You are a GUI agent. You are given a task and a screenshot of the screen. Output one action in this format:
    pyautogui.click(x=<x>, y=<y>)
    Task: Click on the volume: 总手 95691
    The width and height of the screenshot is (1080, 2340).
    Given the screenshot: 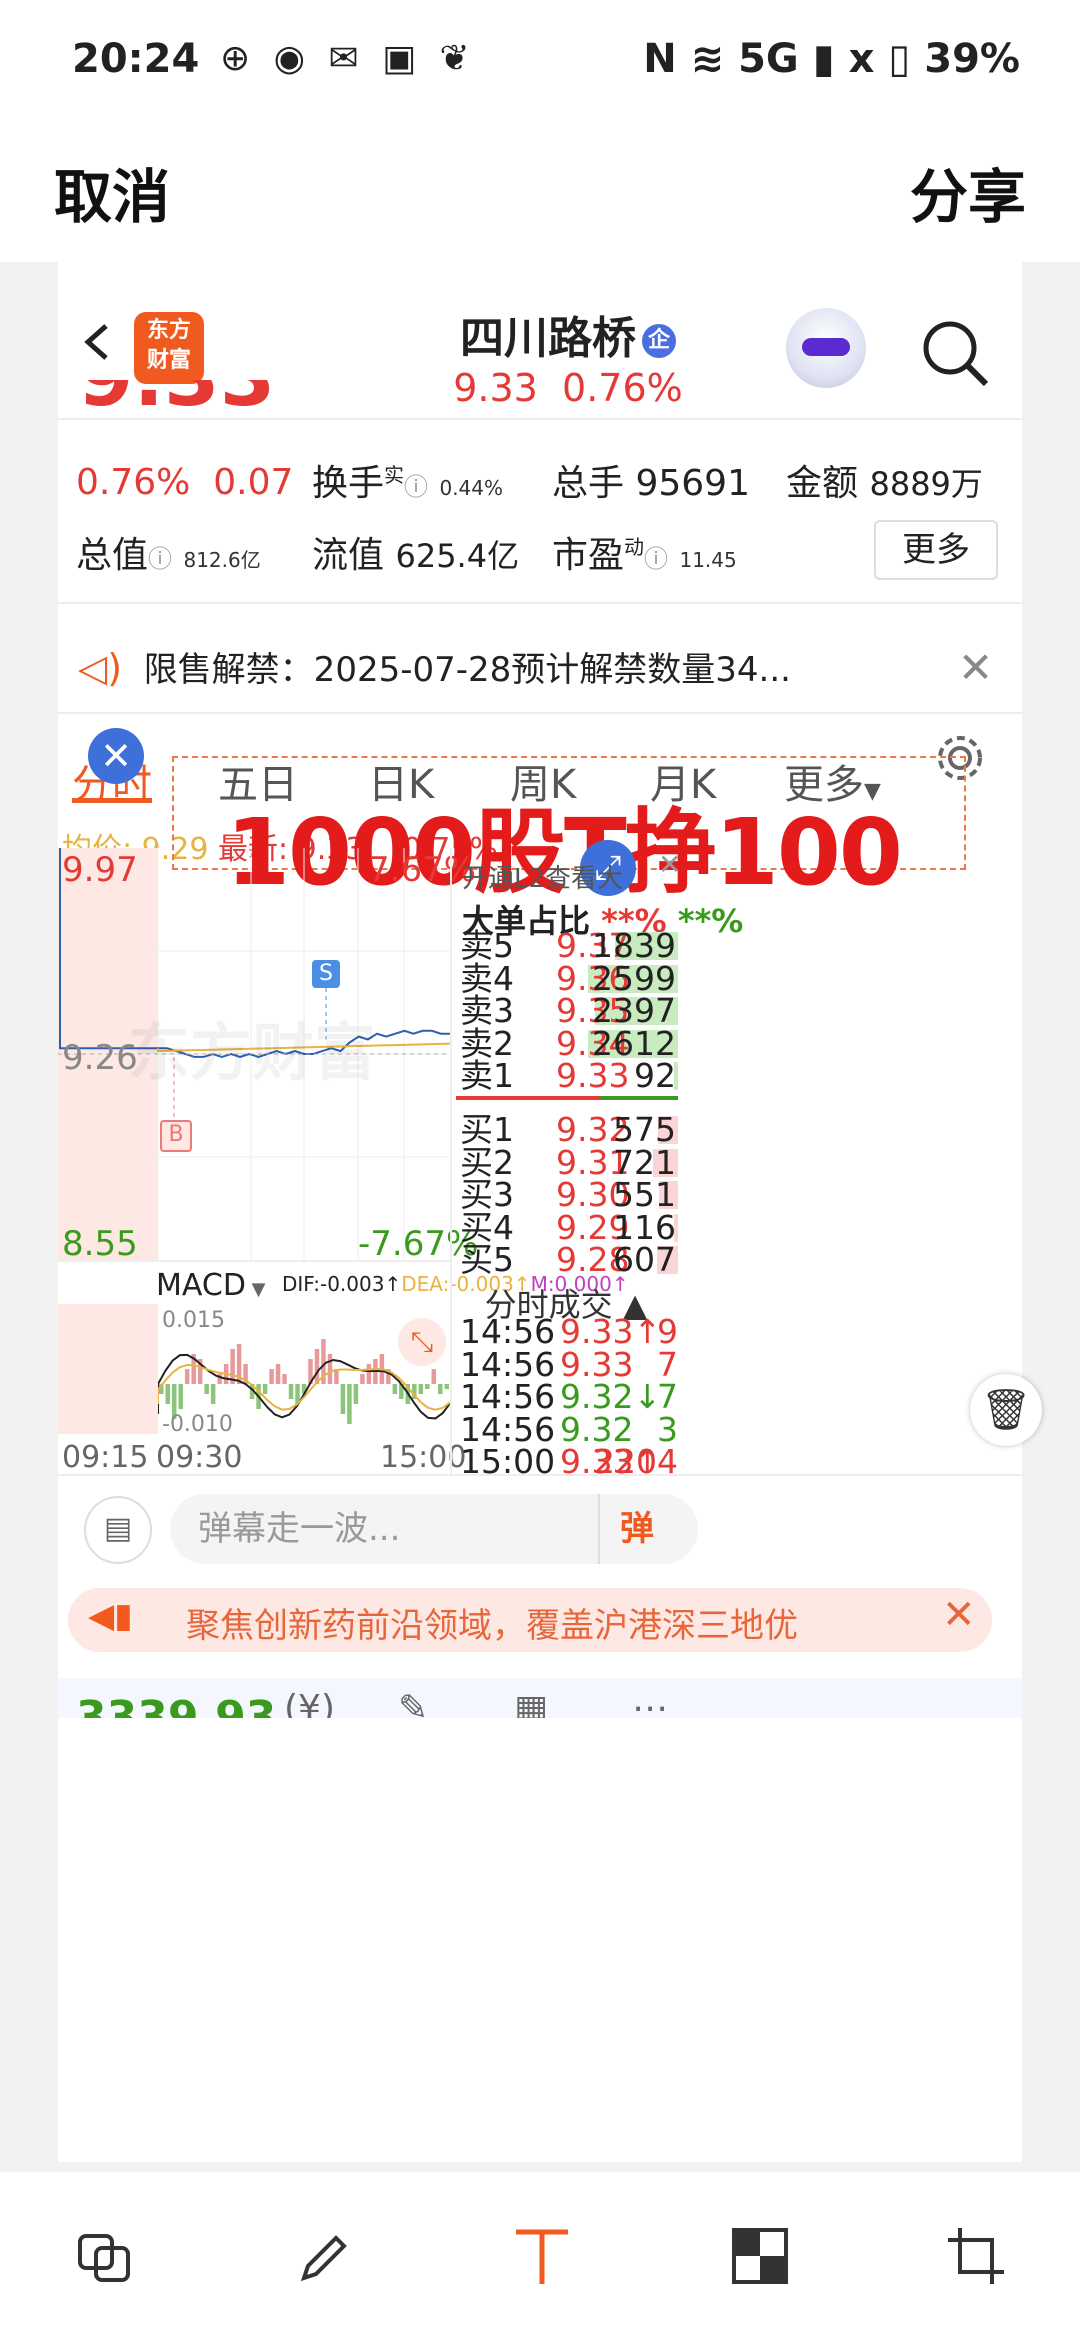 What is the action you would take?
    pyautogui.click(x=651, y=483)
    